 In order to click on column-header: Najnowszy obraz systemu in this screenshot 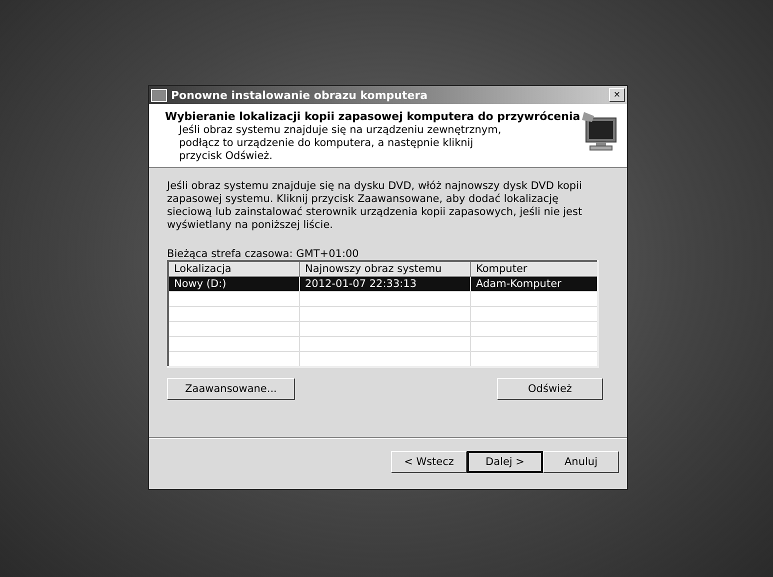, I will do `click(385, 268)`.